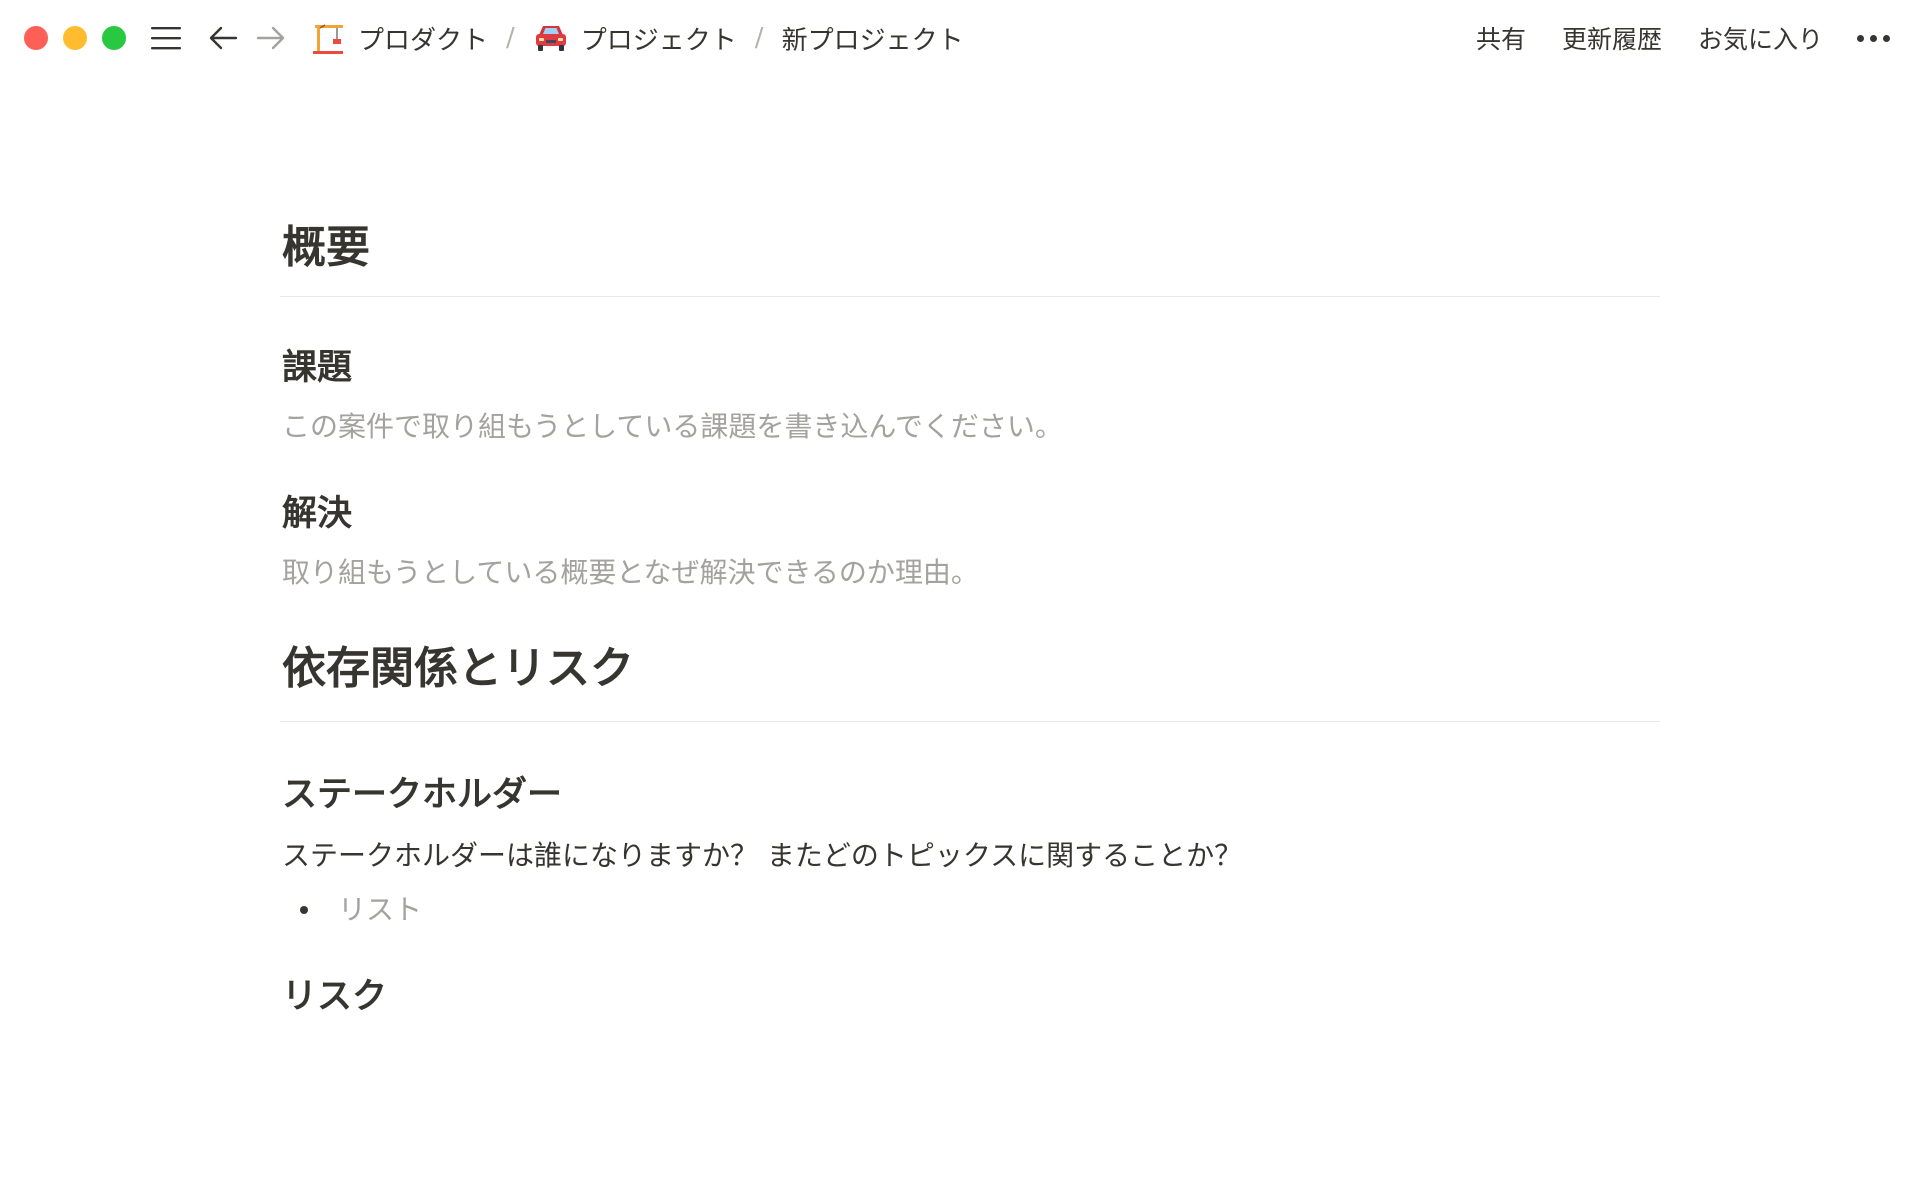 This screenshot has height=1200, width=1920. I want to click on breadcrumb-item-new-project: 新プロジェクト, so click(873, 38).